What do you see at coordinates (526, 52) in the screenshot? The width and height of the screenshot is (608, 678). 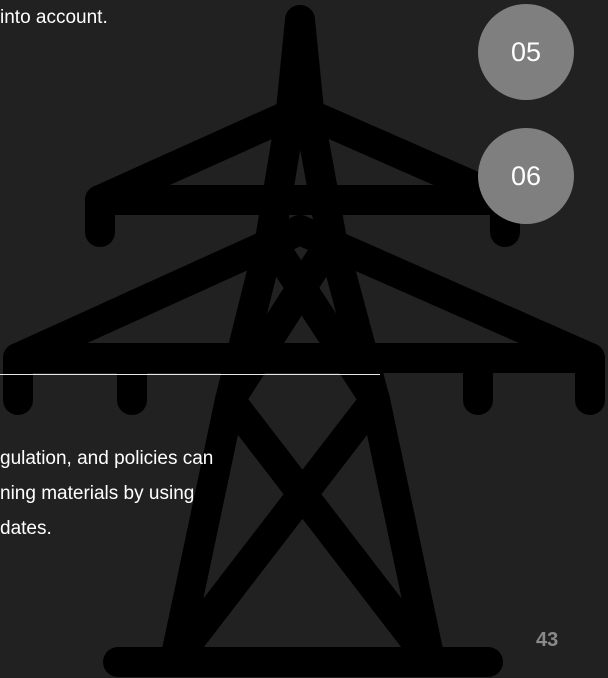 I see `step-badge-05: 05` at bounding box center [526, 52].